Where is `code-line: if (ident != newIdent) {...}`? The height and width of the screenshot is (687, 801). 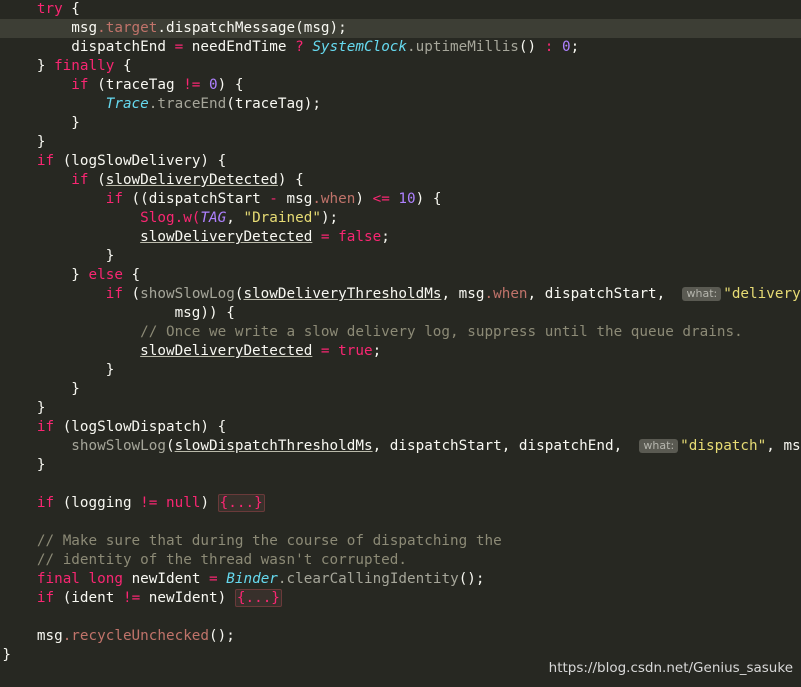 code-line: if (ident != newIdent) {...} is located at coordinates (400, 598).